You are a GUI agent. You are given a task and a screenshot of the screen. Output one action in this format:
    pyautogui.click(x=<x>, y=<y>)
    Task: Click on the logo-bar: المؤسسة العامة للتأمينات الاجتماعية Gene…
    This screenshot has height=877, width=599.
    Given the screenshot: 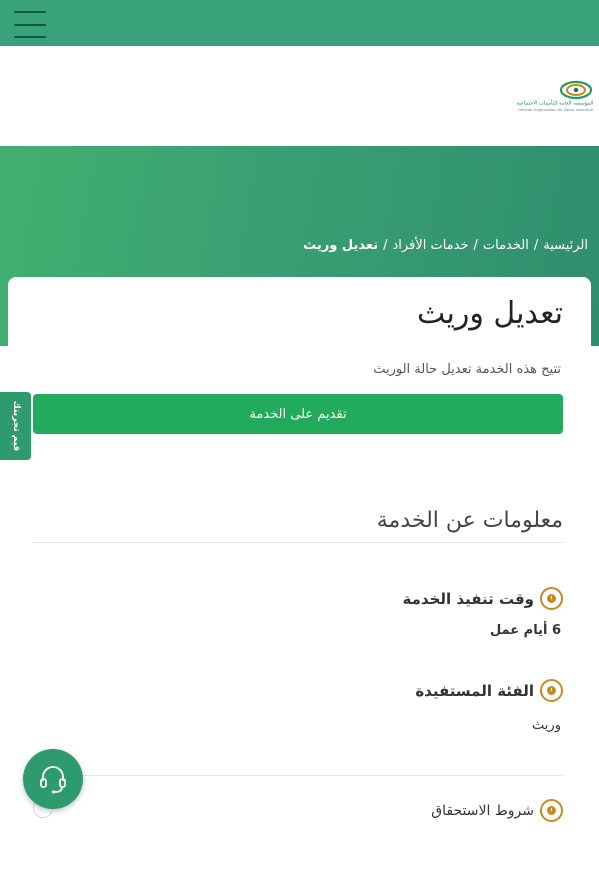 What is the action you would take?
    pyautogui.click(x=299, y=96)
    